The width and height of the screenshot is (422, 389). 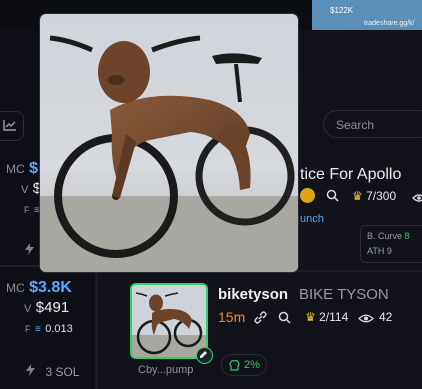 I want to click on token-name: BIKE TYSON, so click(x=344, y=294).